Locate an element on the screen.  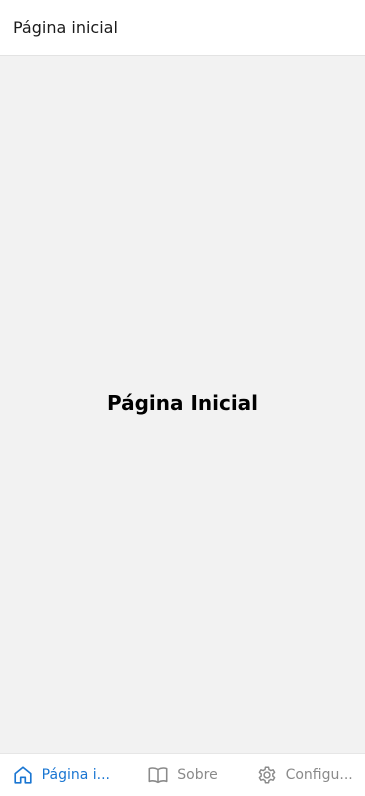
content-heading: Página Inicial is located at coordinates (182, 402).